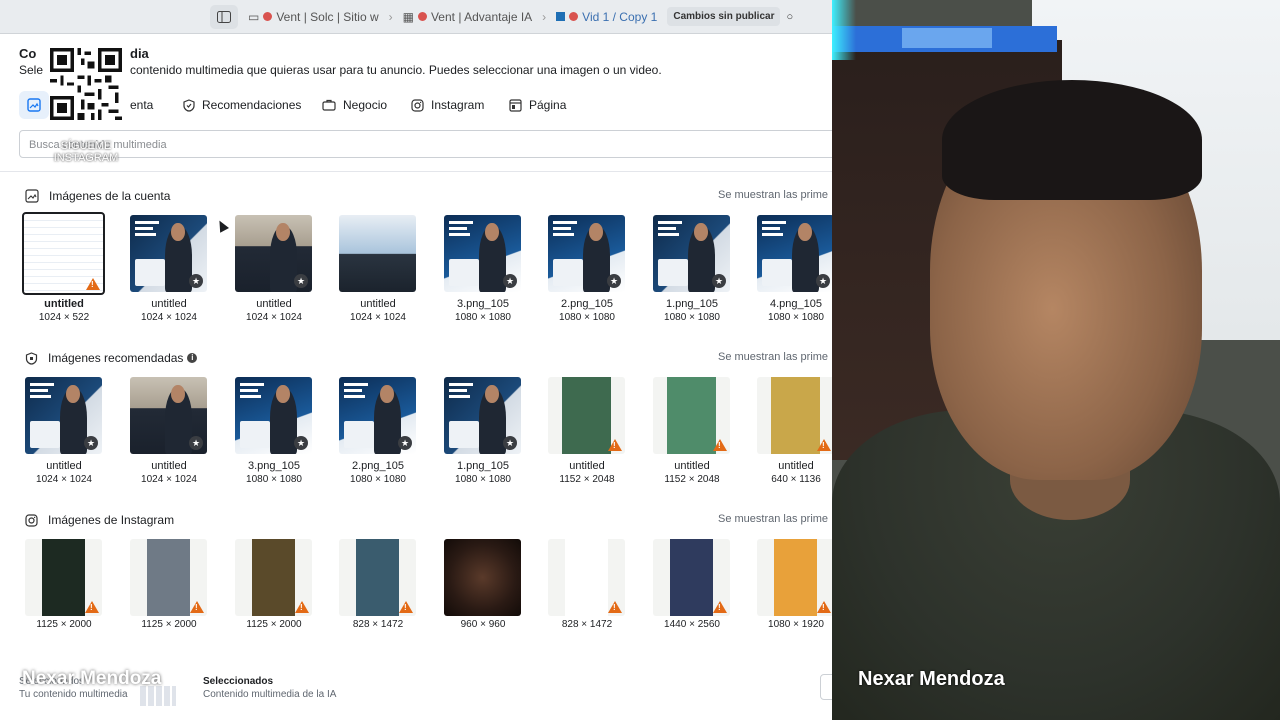 The height and width of the screenshot is (720, 1280). Describe the element at coordinates (826, 687) in the screenshot. I see `footer-action-button` at that location.